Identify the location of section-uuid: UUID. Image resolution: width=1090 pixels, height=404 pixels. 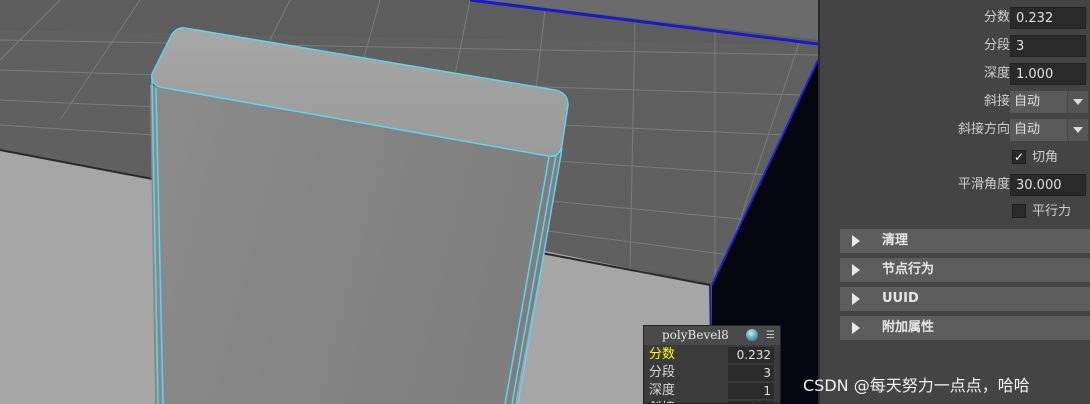
(965, 299).